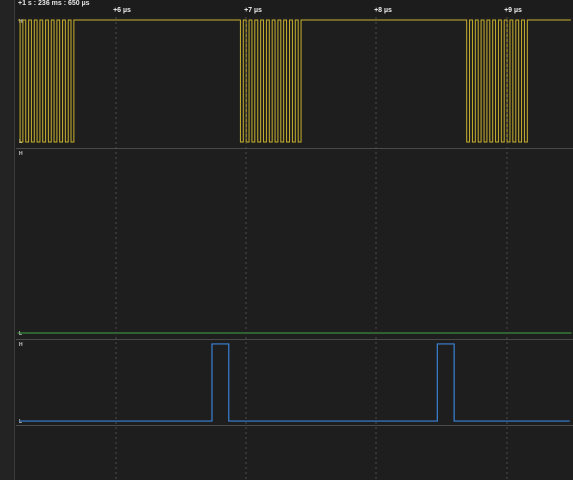 The image size is (573, 480). What do you see at coordinates (54, 3) in the screenshot?
I see `time-origin-label: +1 s : 236 ms : 650 µs` at bounding box center [54, 3].